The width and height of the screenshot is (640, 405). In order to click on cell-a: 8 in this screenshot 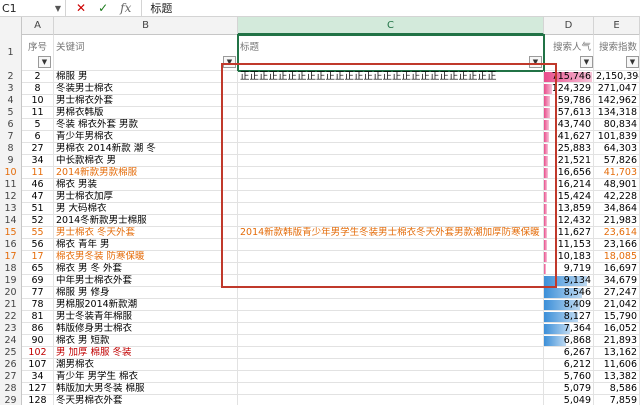, I will do `click(38, 89)`.